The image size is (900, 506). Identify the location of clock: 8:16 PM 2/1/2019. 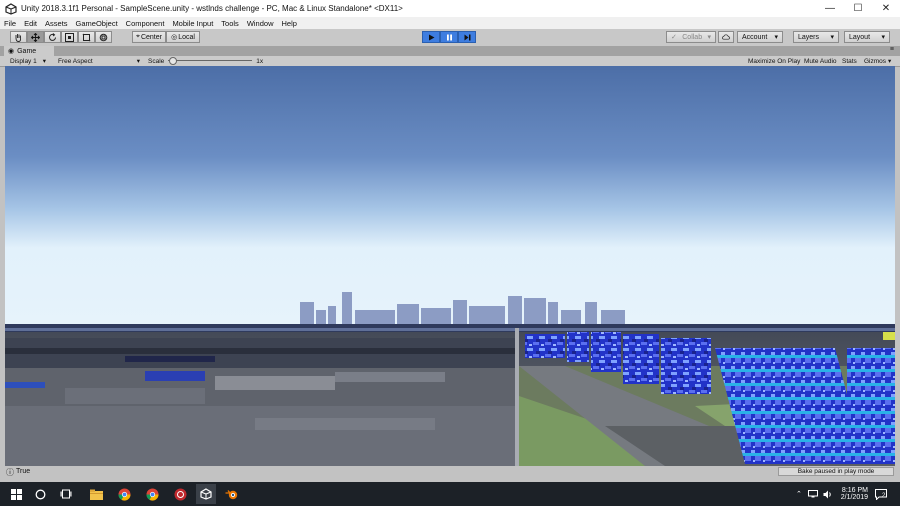
(850, 494).